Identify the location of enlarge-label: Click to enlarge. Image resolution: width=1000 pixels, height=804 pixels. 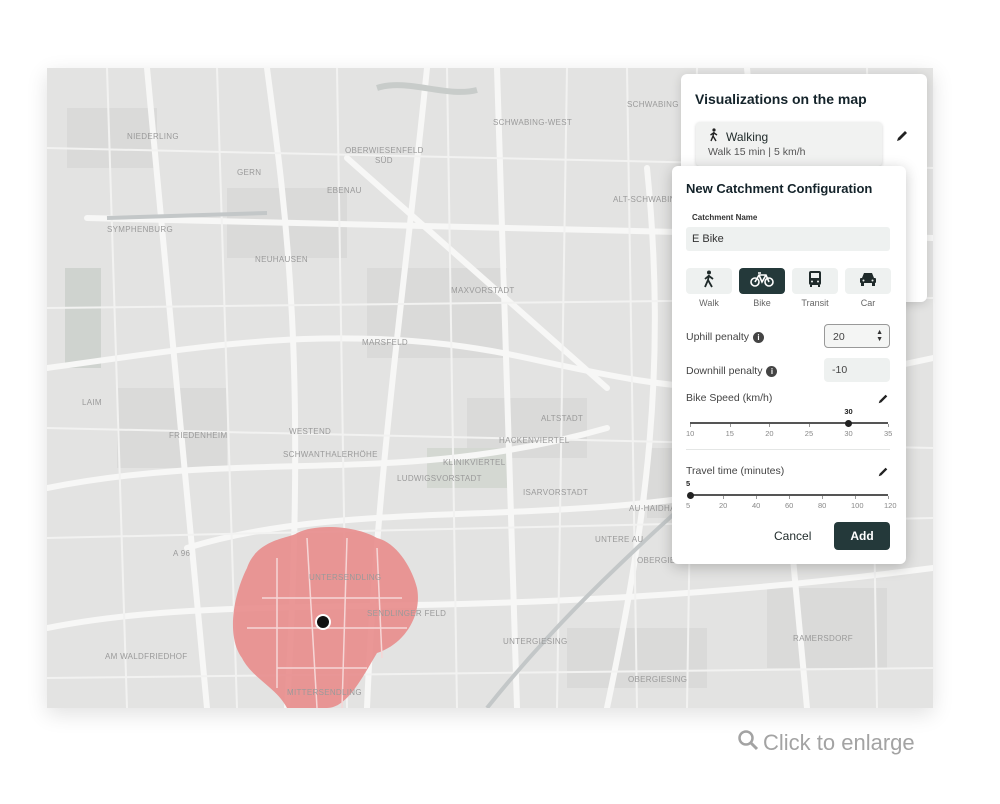
(839, 742).